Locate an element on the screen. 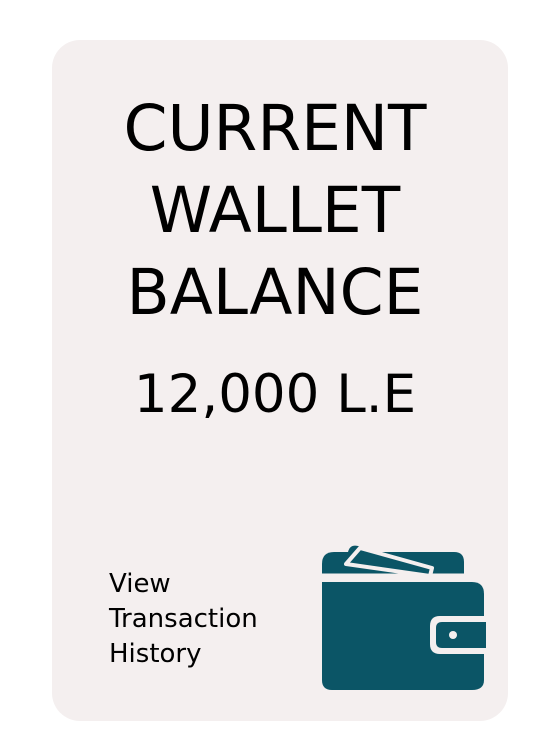 This screenshot has height=752, width=552. title-line-1: CURRENT is located at coordinates (275, 128).